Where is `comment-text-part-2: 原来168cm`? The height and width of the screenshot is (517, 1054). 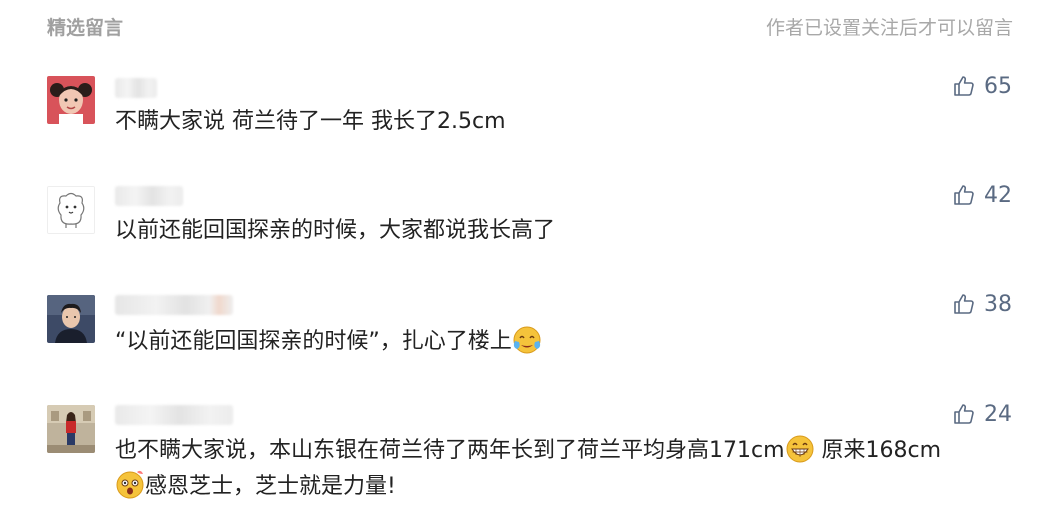 comment-text-part-2: 原来168cm is located at coordinates (878, 450).